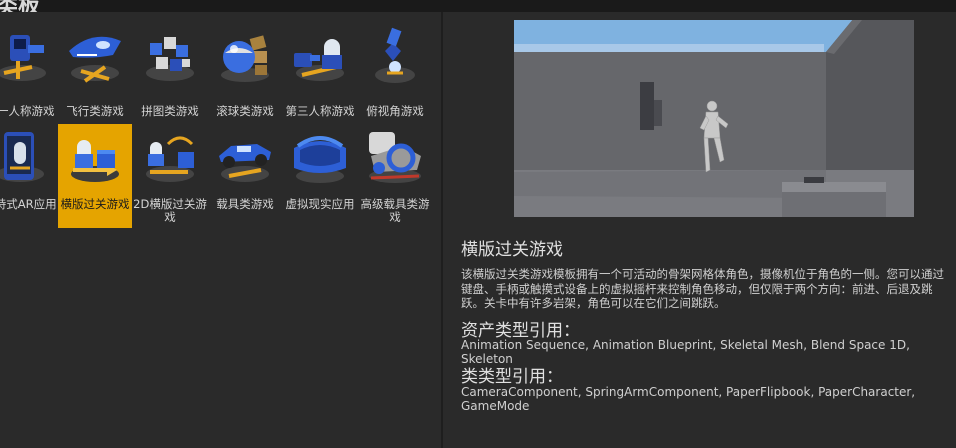  Describe the element at coordinates (95, 59) in the screenshot. I see `flying-icon` at that location.